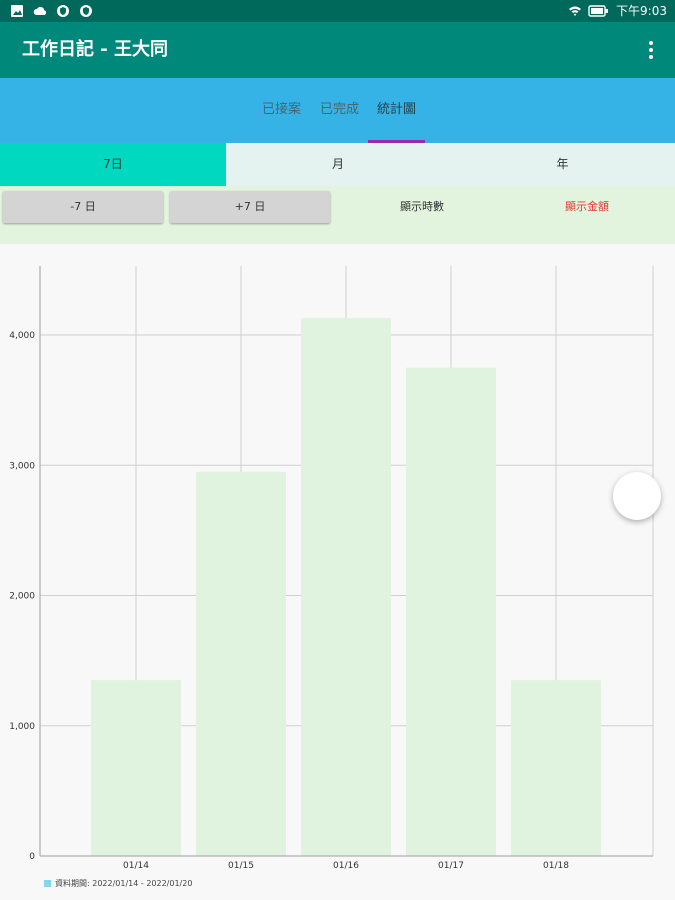  I want to click on y-tick-label: 2,000, so click(22, 597).